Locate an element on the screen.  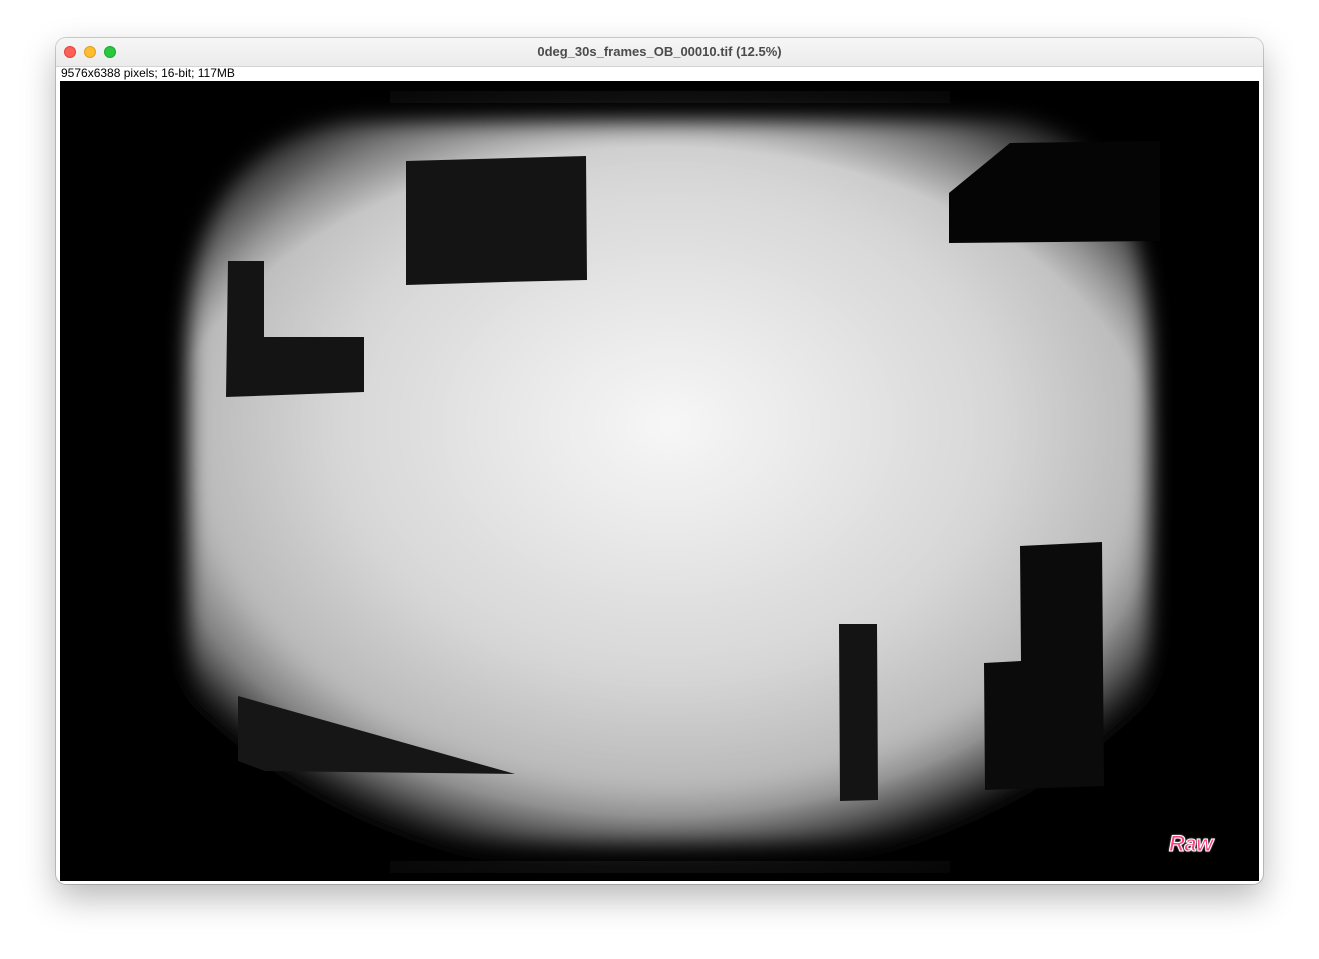
window-title: 0deg_30s_frames_OB_00010.tif (12.5%) is located at coordinates (659, 51).